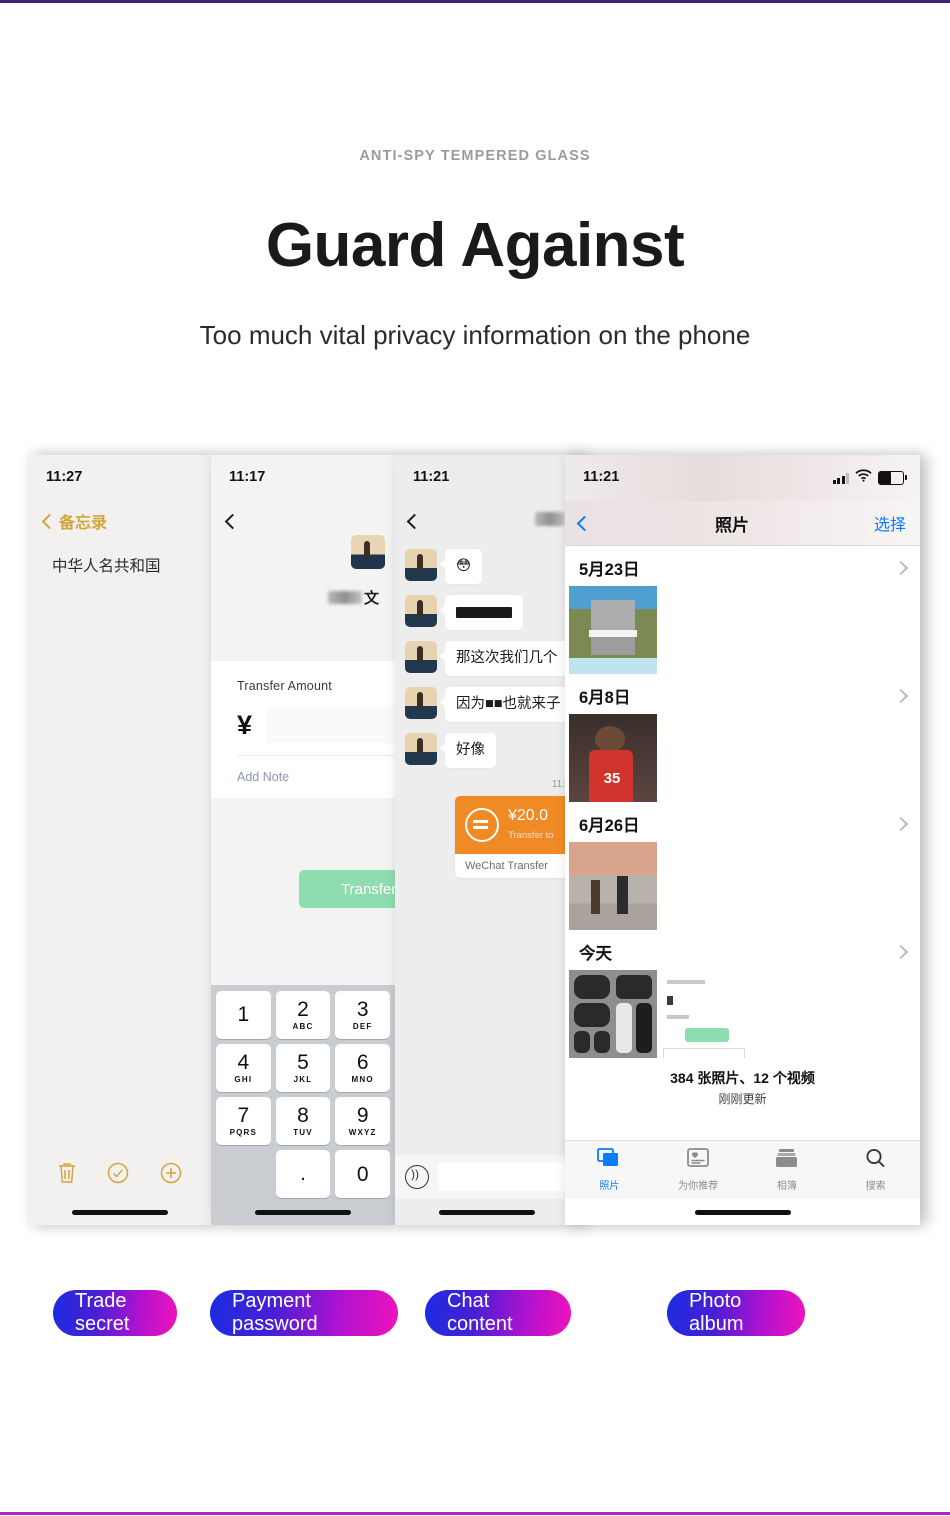 The width and height of the screenshot is (950, 1516). Describe the element at coordinates (736, 1313) in the screenshot. I see `pill-photo-album: Photo album` at that location.